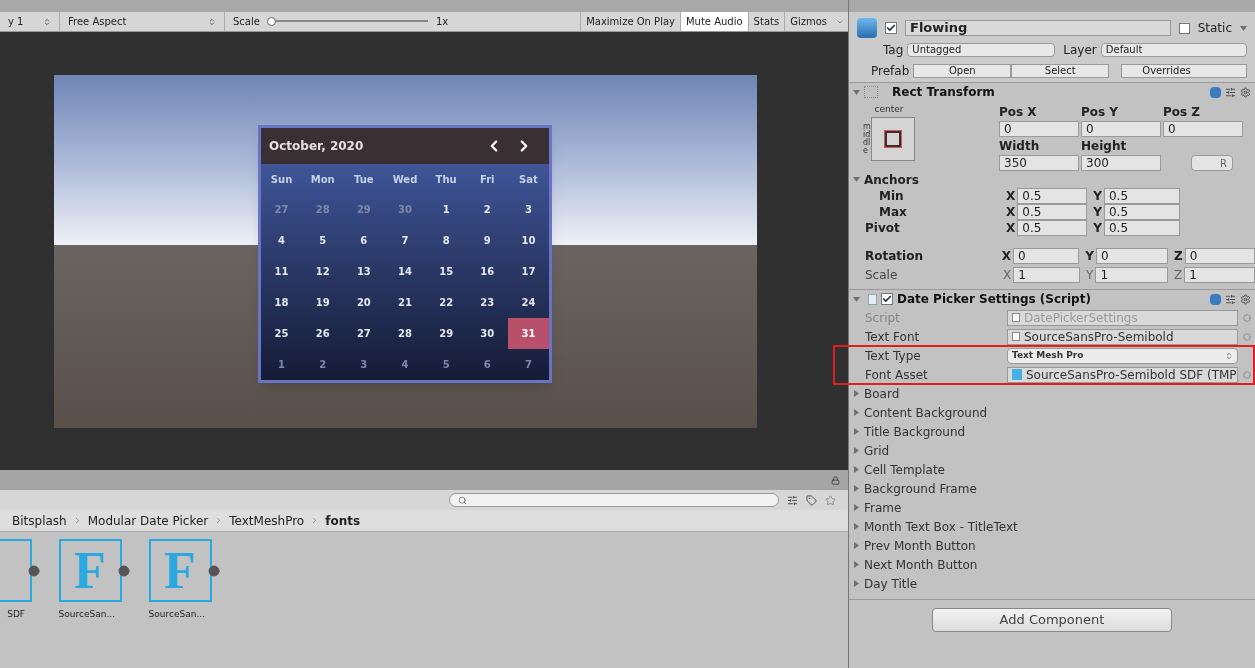 The height and width of the screenshot is (668, 1255). What do you see at coordinates (446, 302) in the screenshot?
I see `day-cell: 22` at bounding box center [446, 302].